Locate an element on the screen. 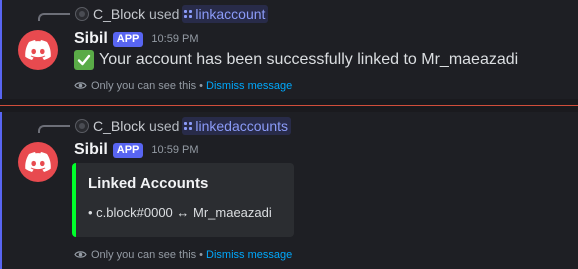 Image resolution: width=578 pixels, height=269 pixels. embed-description: • c.block#0000 ↔ Mr_maeazadi is located at coordinates (180, 212).